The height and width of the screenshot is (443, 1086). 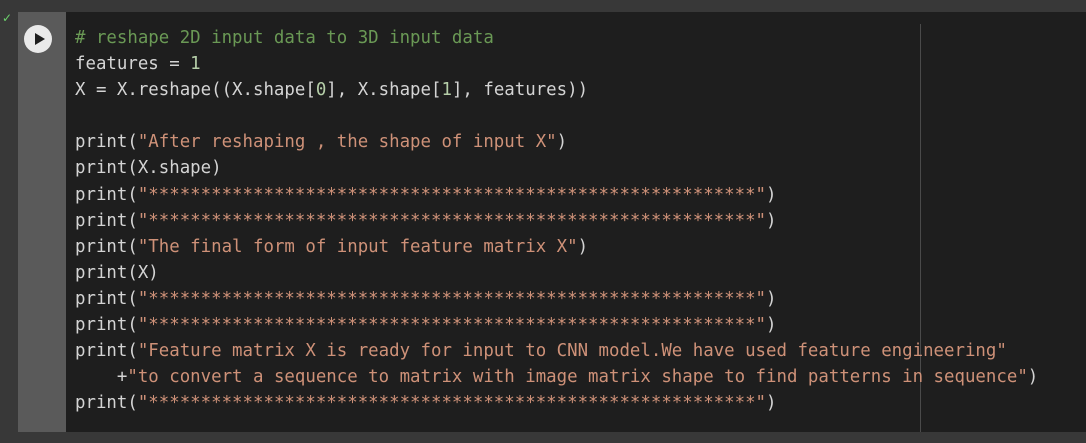 I want to click on code-token: +, so click(x=101, y=377).